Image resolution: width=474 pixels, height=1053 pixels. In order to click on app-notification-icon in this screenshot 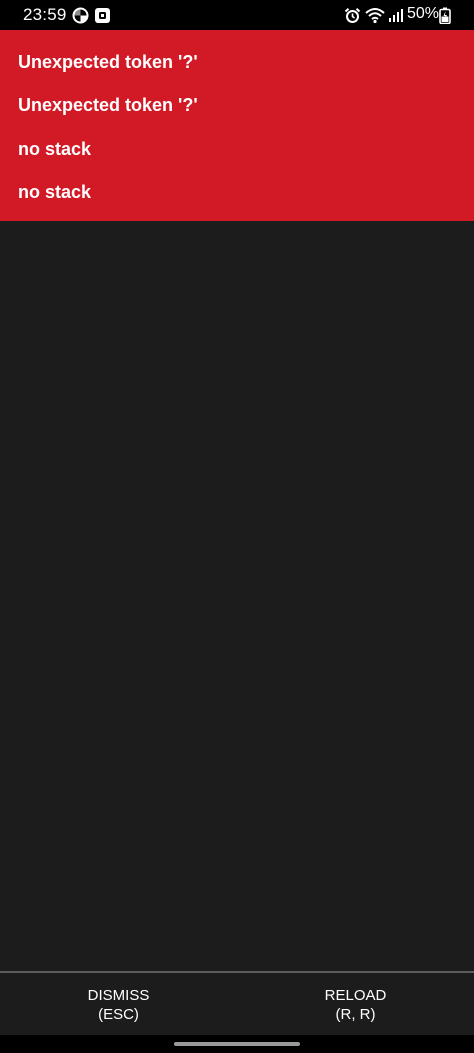, I will do `click(102, 15)`.